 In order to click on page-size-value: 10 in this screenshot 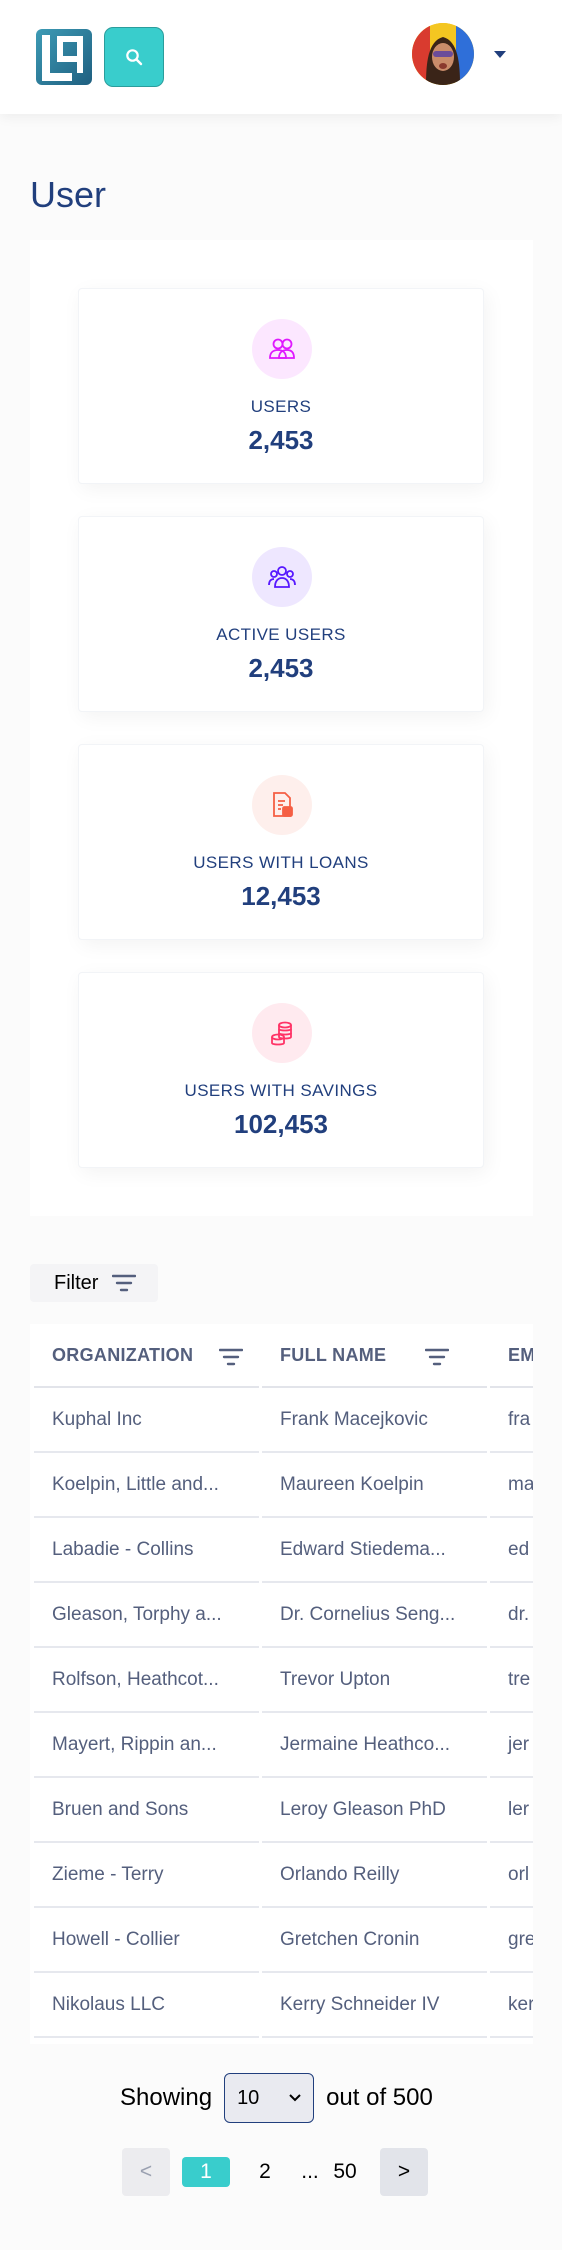, I will do `click(248, 2097)`.